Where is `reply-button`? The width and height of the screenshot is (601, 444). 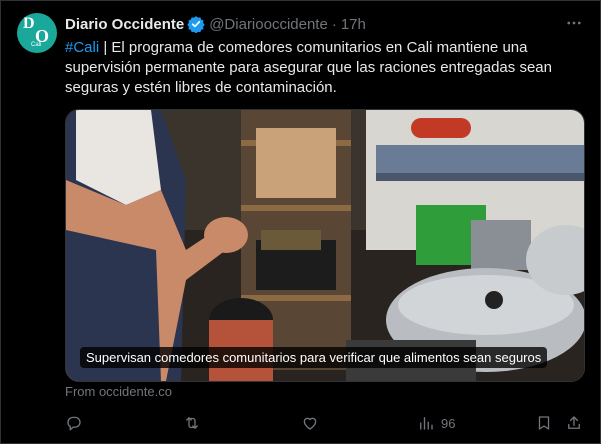 reply-button is located at coordinates (74, 423).